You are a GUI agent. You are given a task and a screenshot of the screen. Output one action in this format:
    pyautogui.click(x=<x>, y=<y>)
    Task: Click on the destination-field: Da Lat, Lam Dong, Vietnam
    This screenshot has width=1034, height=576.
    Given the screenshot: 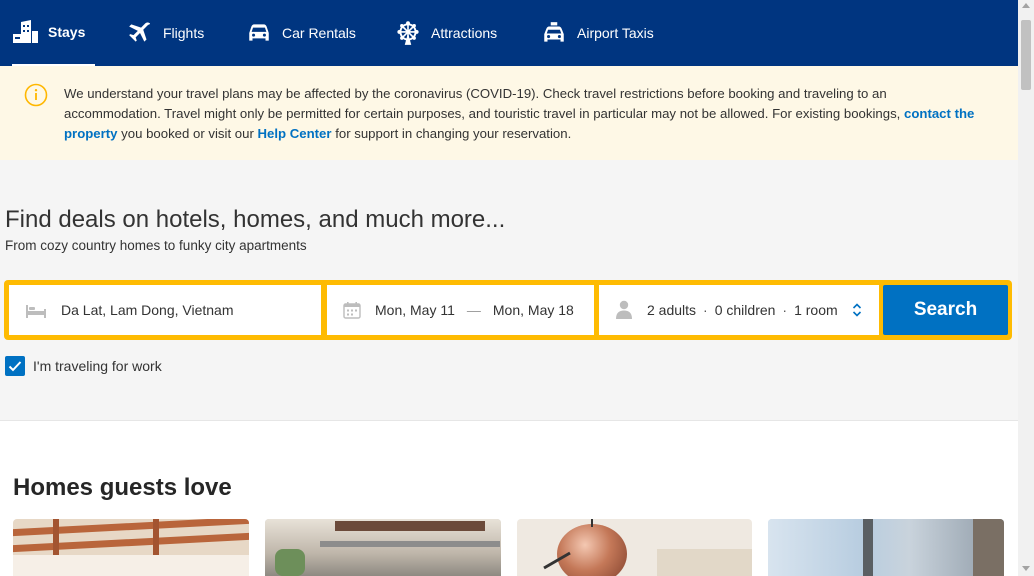 What is the action you would take?
    pyautogui.click(x=165, y=310)
    